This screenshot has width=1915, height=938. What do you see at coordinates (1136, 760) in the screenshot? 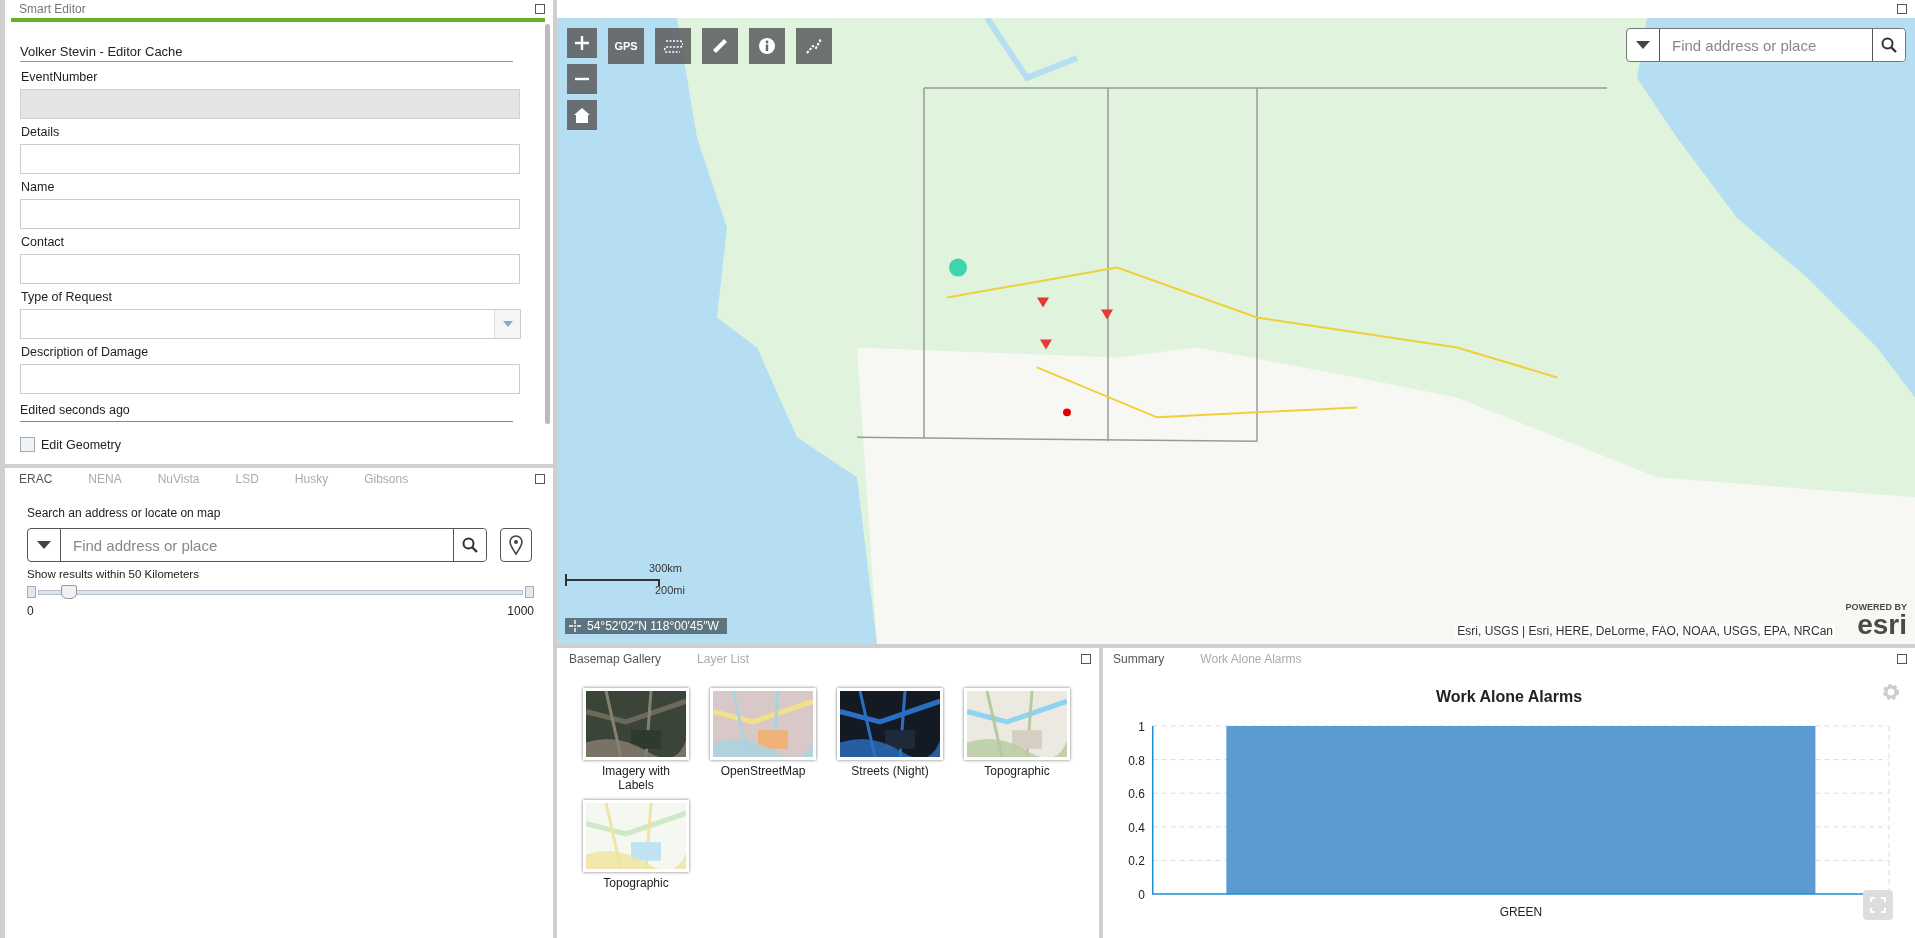
I see `axis-tick-label: 0.8` at bounding box center [1136, 760].